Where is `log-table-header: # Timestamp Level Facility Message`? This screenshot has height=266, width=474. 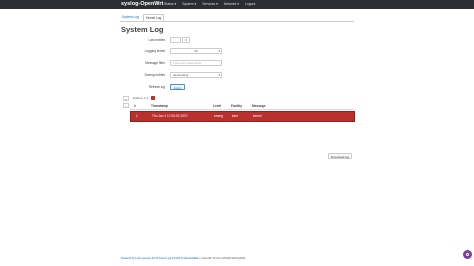
log-table-header: # Timestamp Level Facility Message is located at coordinates (242, 106).